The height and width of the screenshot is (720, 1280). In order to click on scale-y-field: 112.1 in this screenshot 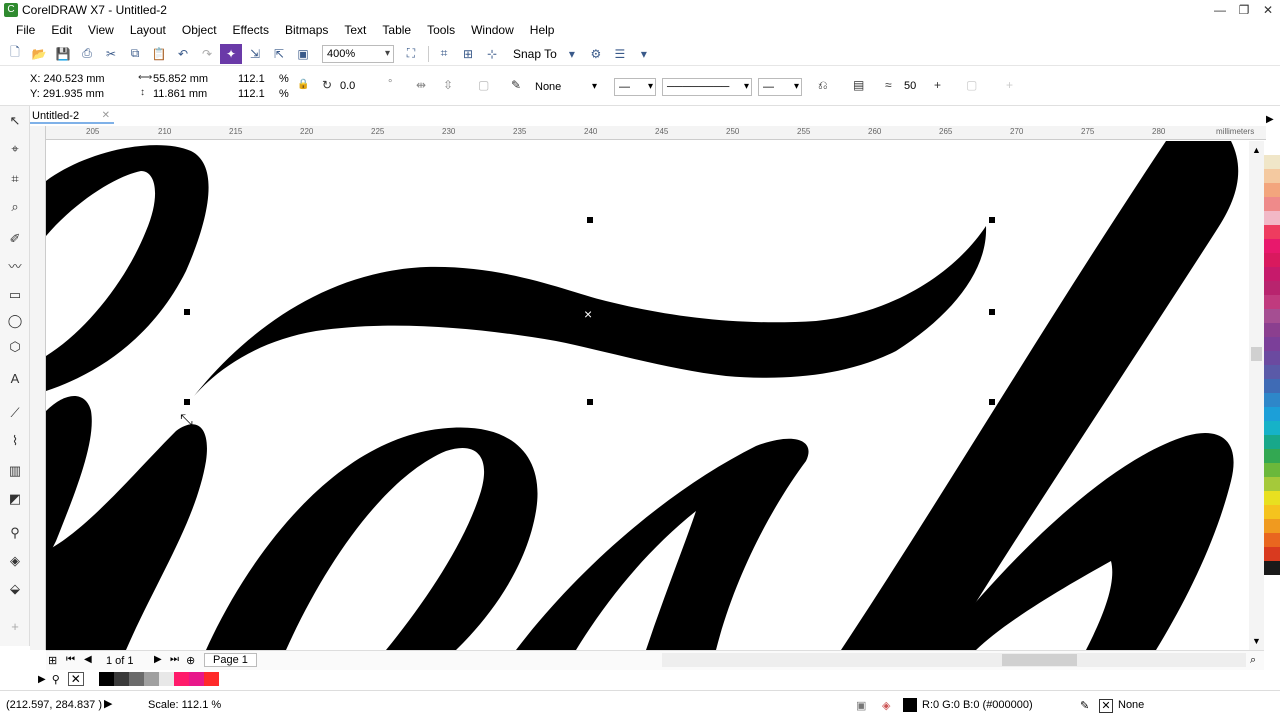, I will do `click(251, 94)`.